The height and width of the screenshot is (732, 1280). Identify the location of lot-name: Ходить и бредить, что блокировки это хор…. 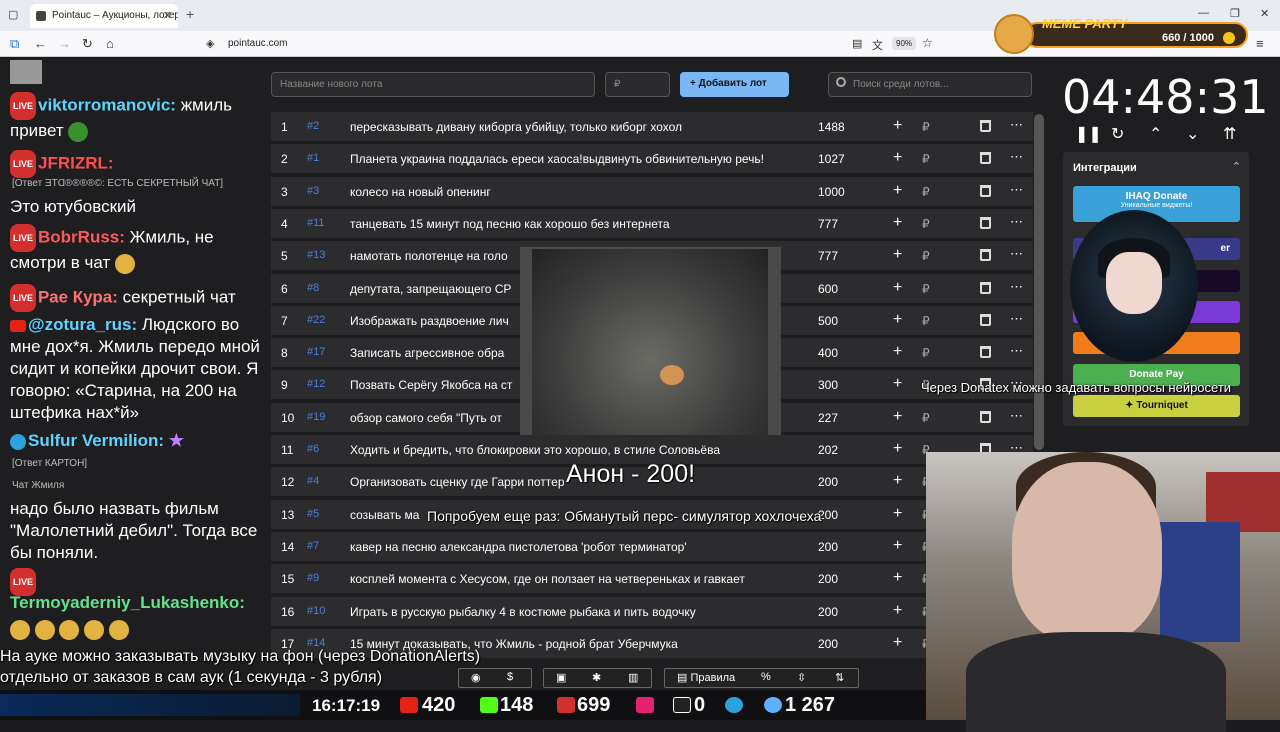
(570, 450).